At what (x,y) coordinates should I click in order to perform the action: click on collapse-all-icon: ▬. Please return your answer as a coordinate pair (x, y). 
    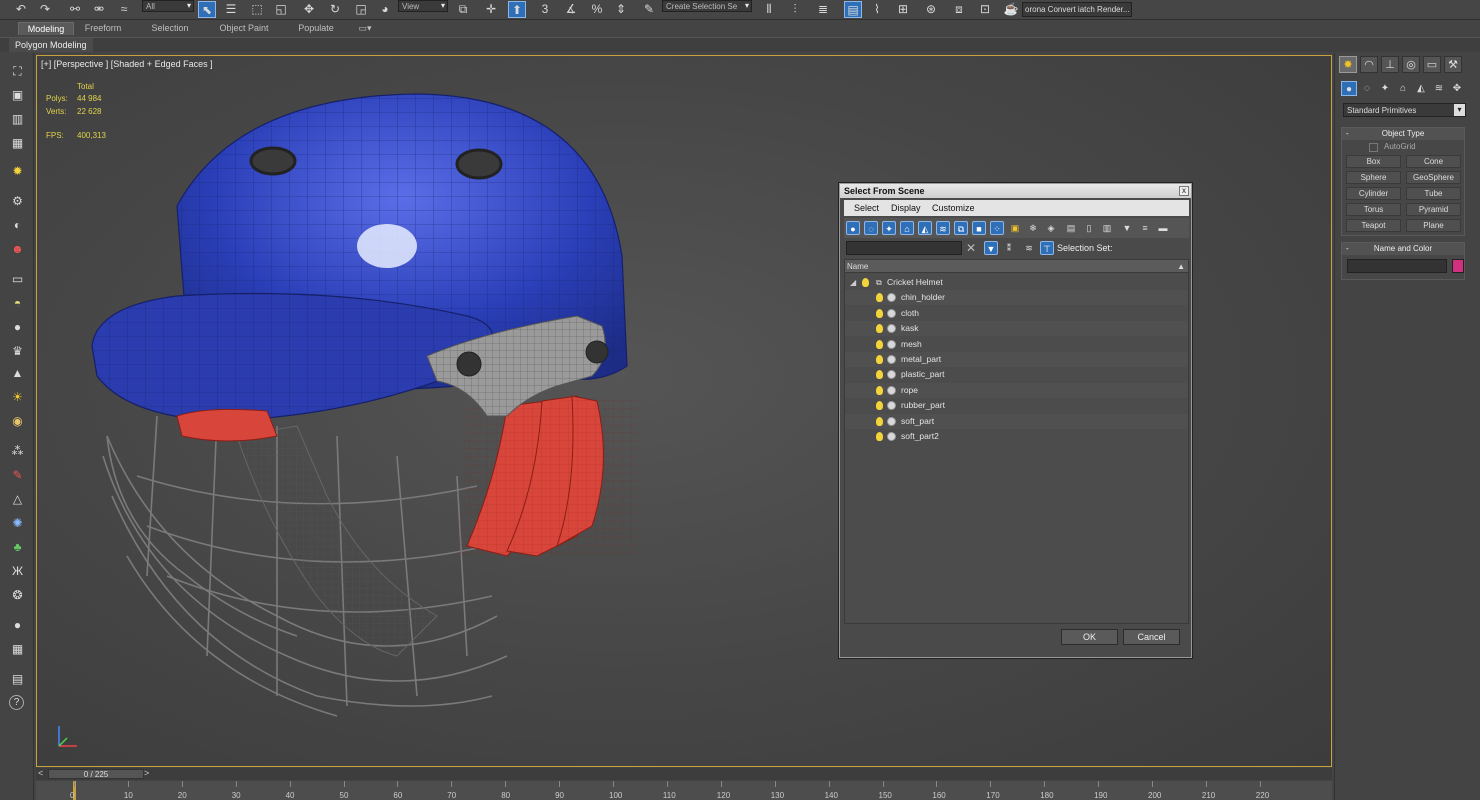
    Looking at the image, I should click on (1163, 228).